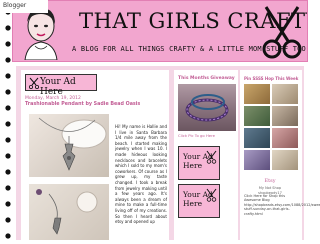 The width and height of the screenshot is (320, 244). Describe the element at coordinates (270, 181) in the screenshot. I see `etsy-title: Etsy` at that location.